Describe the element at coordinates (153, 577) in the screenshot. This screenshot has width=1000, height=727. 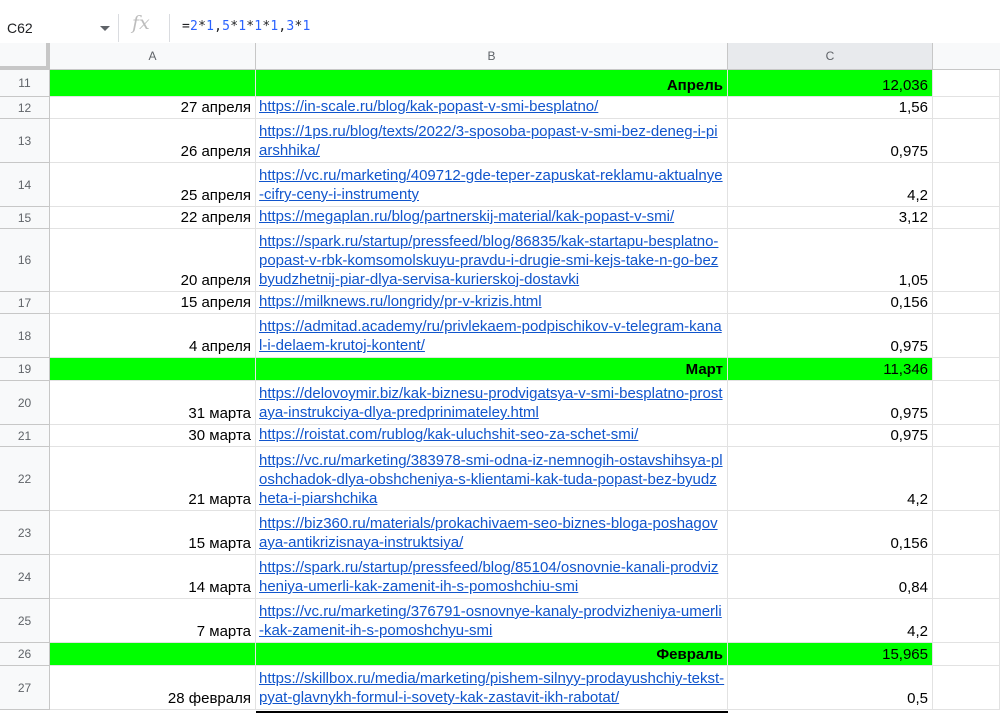
I see `cell-date: 14 марта` at that location.